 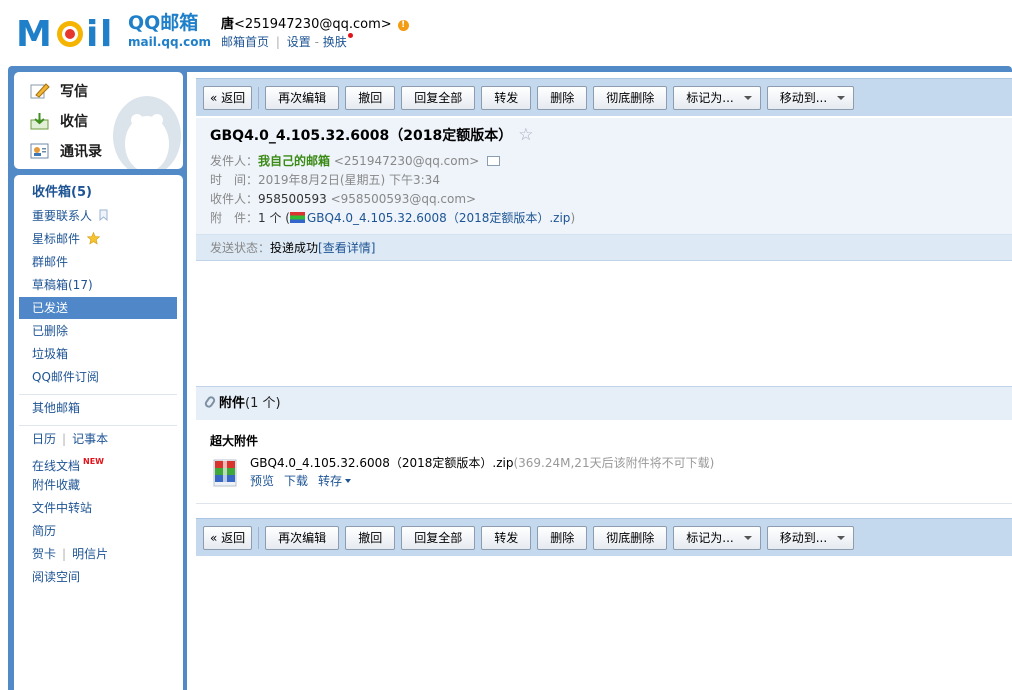 What do you see at coordinates (361, 136) in the screenshot?
I see `subject-text: GBQ4.0_4.105.32.6008（2018定额版本）` at bounding box center [361, 136].